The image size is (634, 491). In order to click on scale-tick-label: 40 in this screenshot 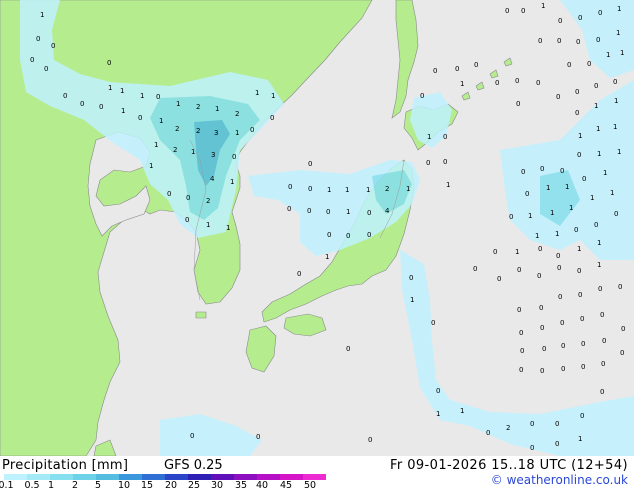, I will do `click(262, 485)`.